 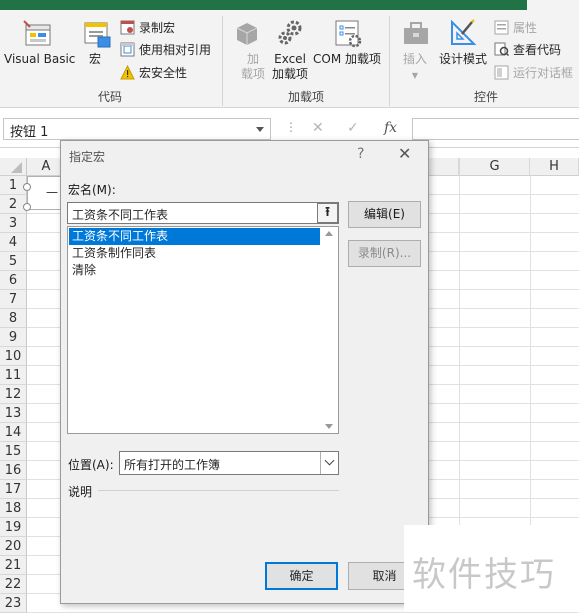 What do you see at coordinates (301, 576) in the screenshot?
I see `ok-button: 确定` at bounding box center [301, 576].